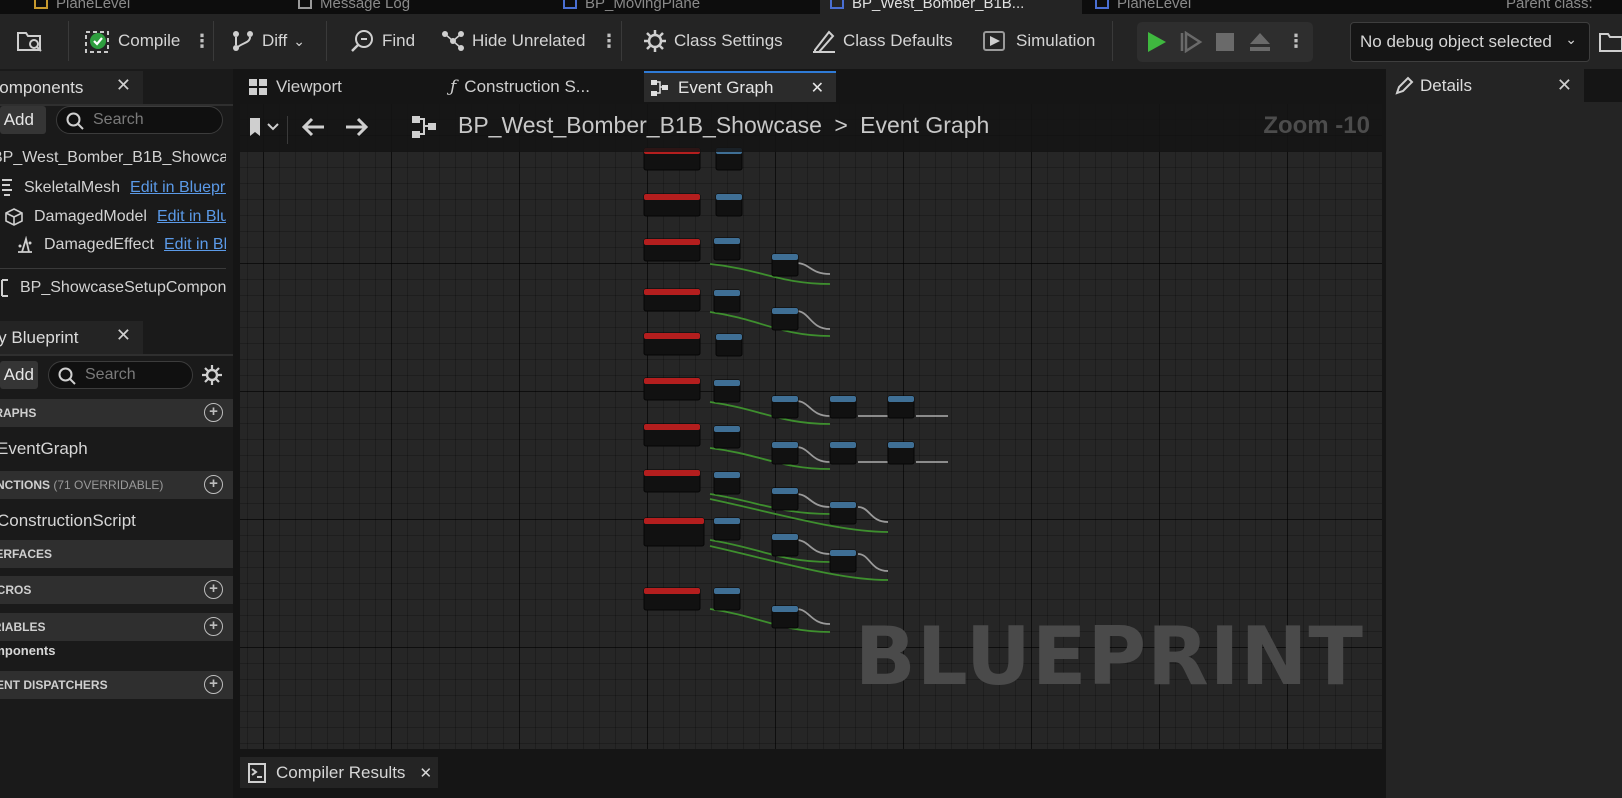 The width and height of the screenshot is (1622, 798). What do you see at coordinates (1225, 42) in the screenshot?
I see `stop-icon` at bounding box center [1225, 42].